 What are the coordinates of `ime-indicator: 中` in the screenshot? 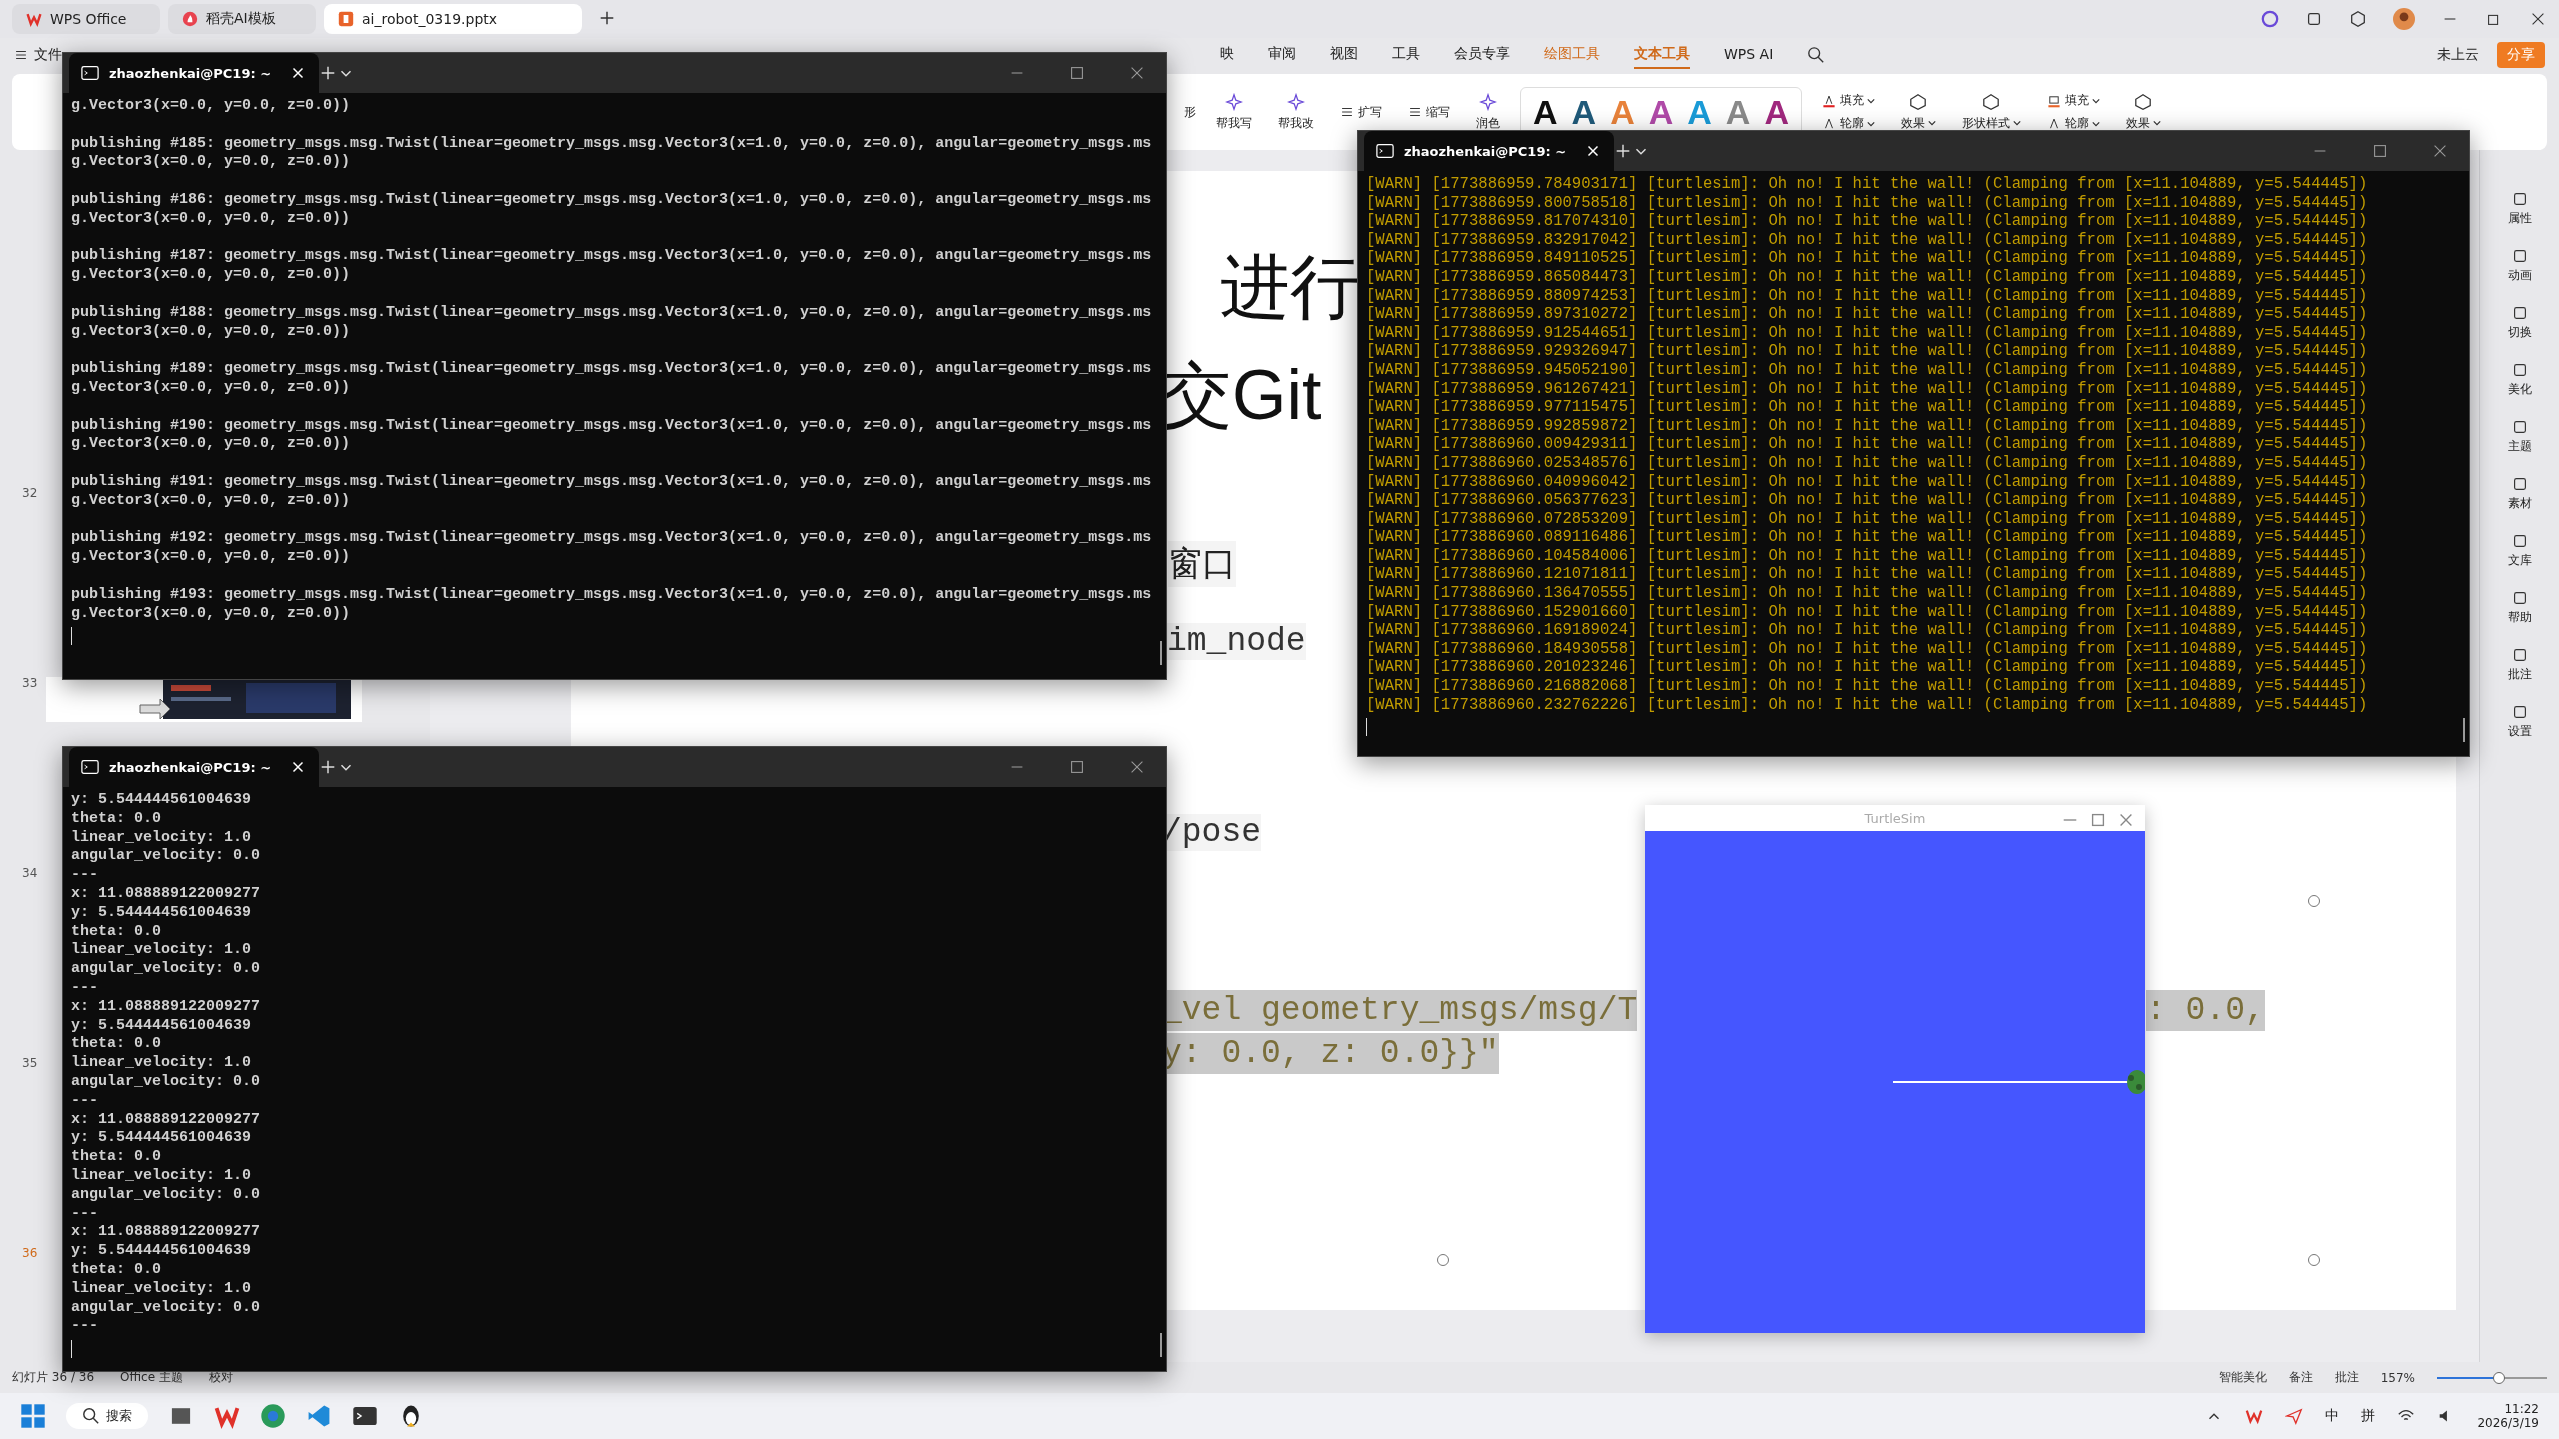 It's located at (2332, 1416).